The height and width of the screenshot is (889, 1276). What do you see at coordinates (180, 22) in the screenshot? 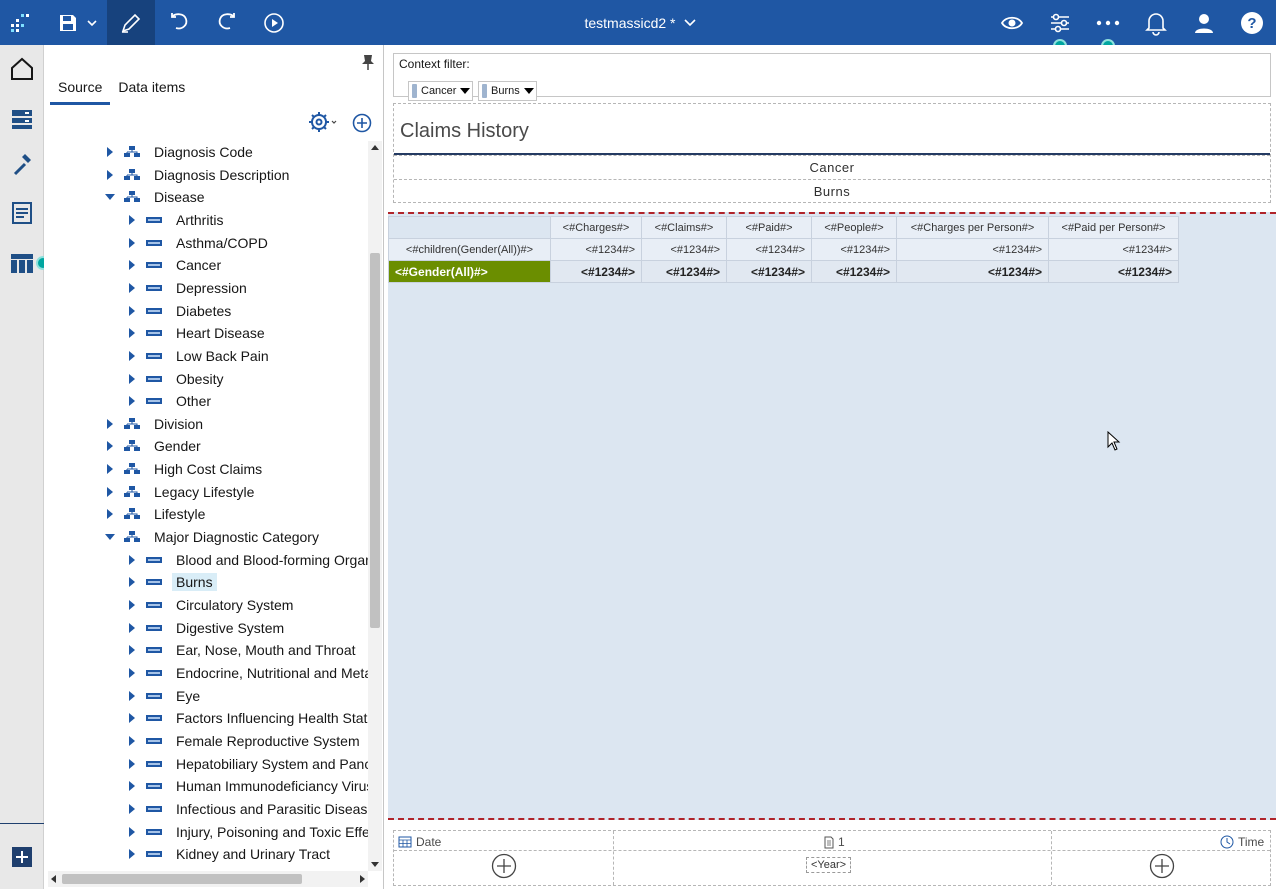
I see `undo-icon` at bounding box center [180, 22].